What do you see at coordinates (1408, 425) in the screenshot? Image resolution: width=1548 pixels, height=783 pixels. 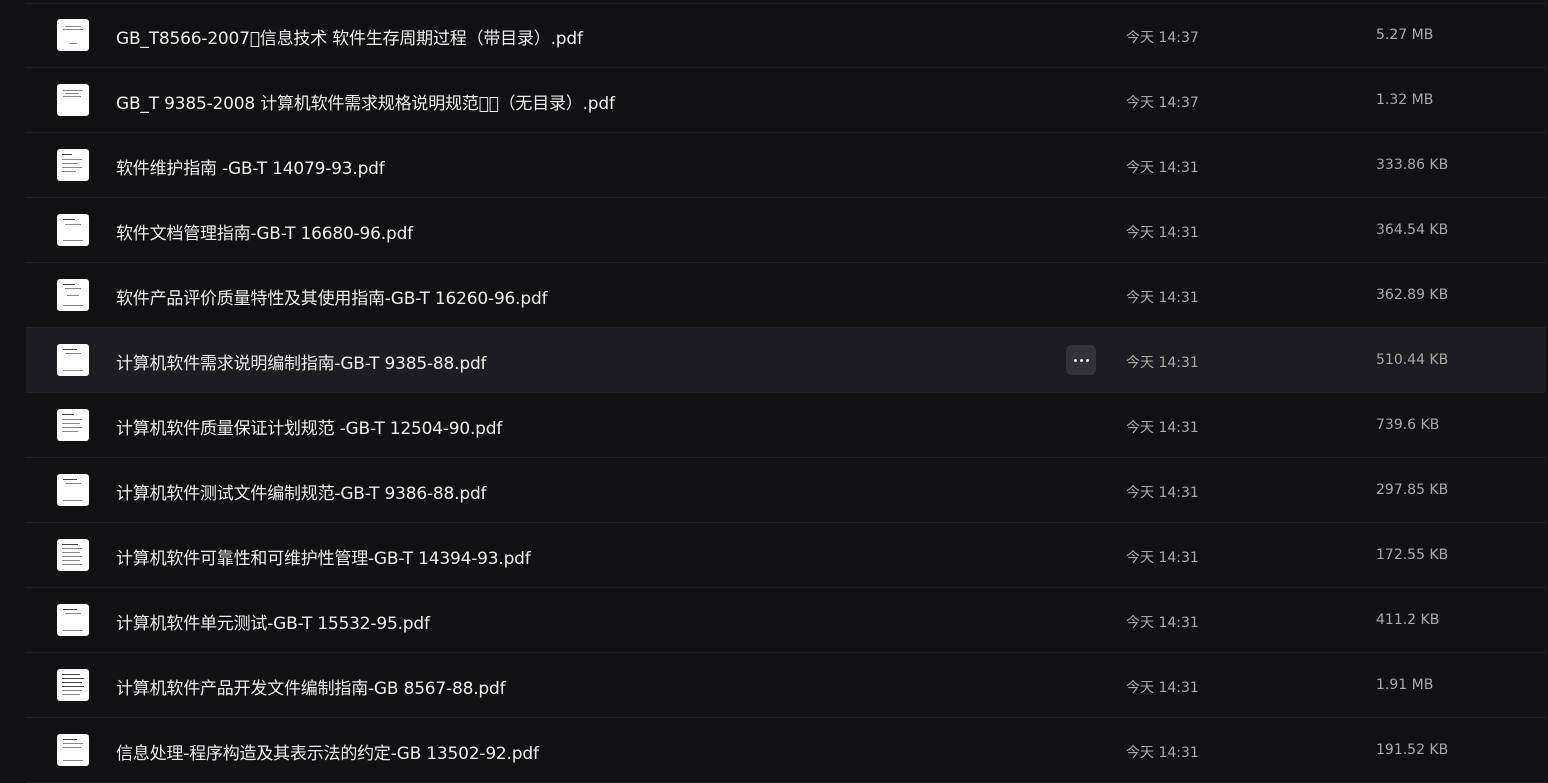 I see `file-size: 739.6 KB` at bounding box center [1408, 425].